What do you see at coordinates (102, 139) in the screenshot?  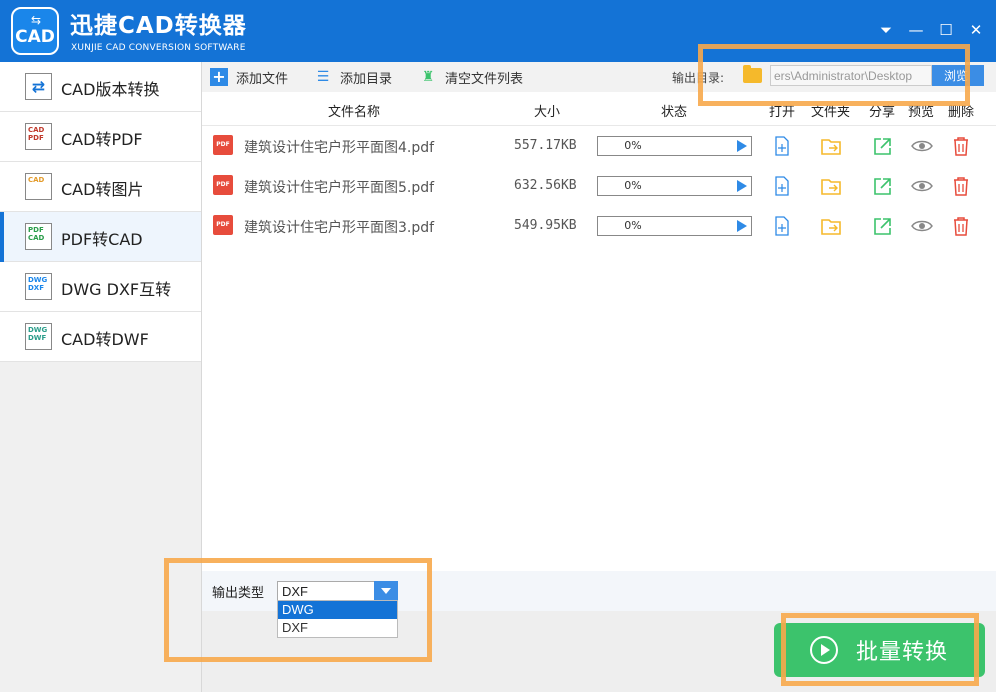 I see `sidebar-item-label: CAD转PDF` at bounding box center [102, 139].